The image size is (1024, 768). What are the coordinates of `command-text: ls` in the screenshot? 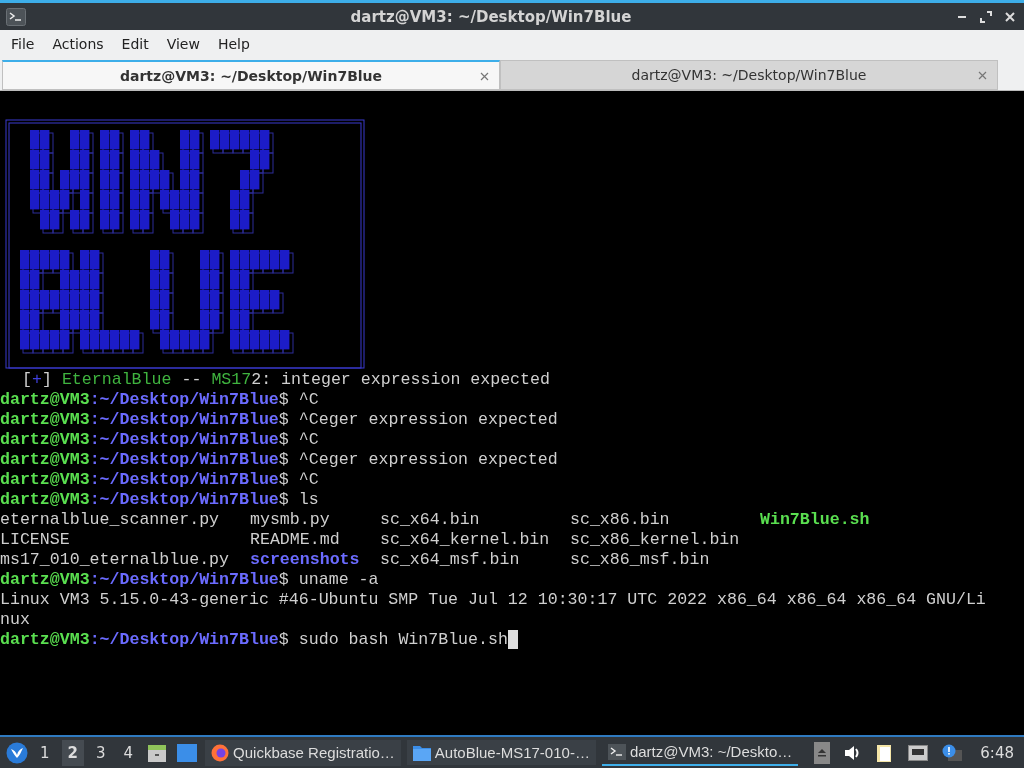 It's located at (308, 500).